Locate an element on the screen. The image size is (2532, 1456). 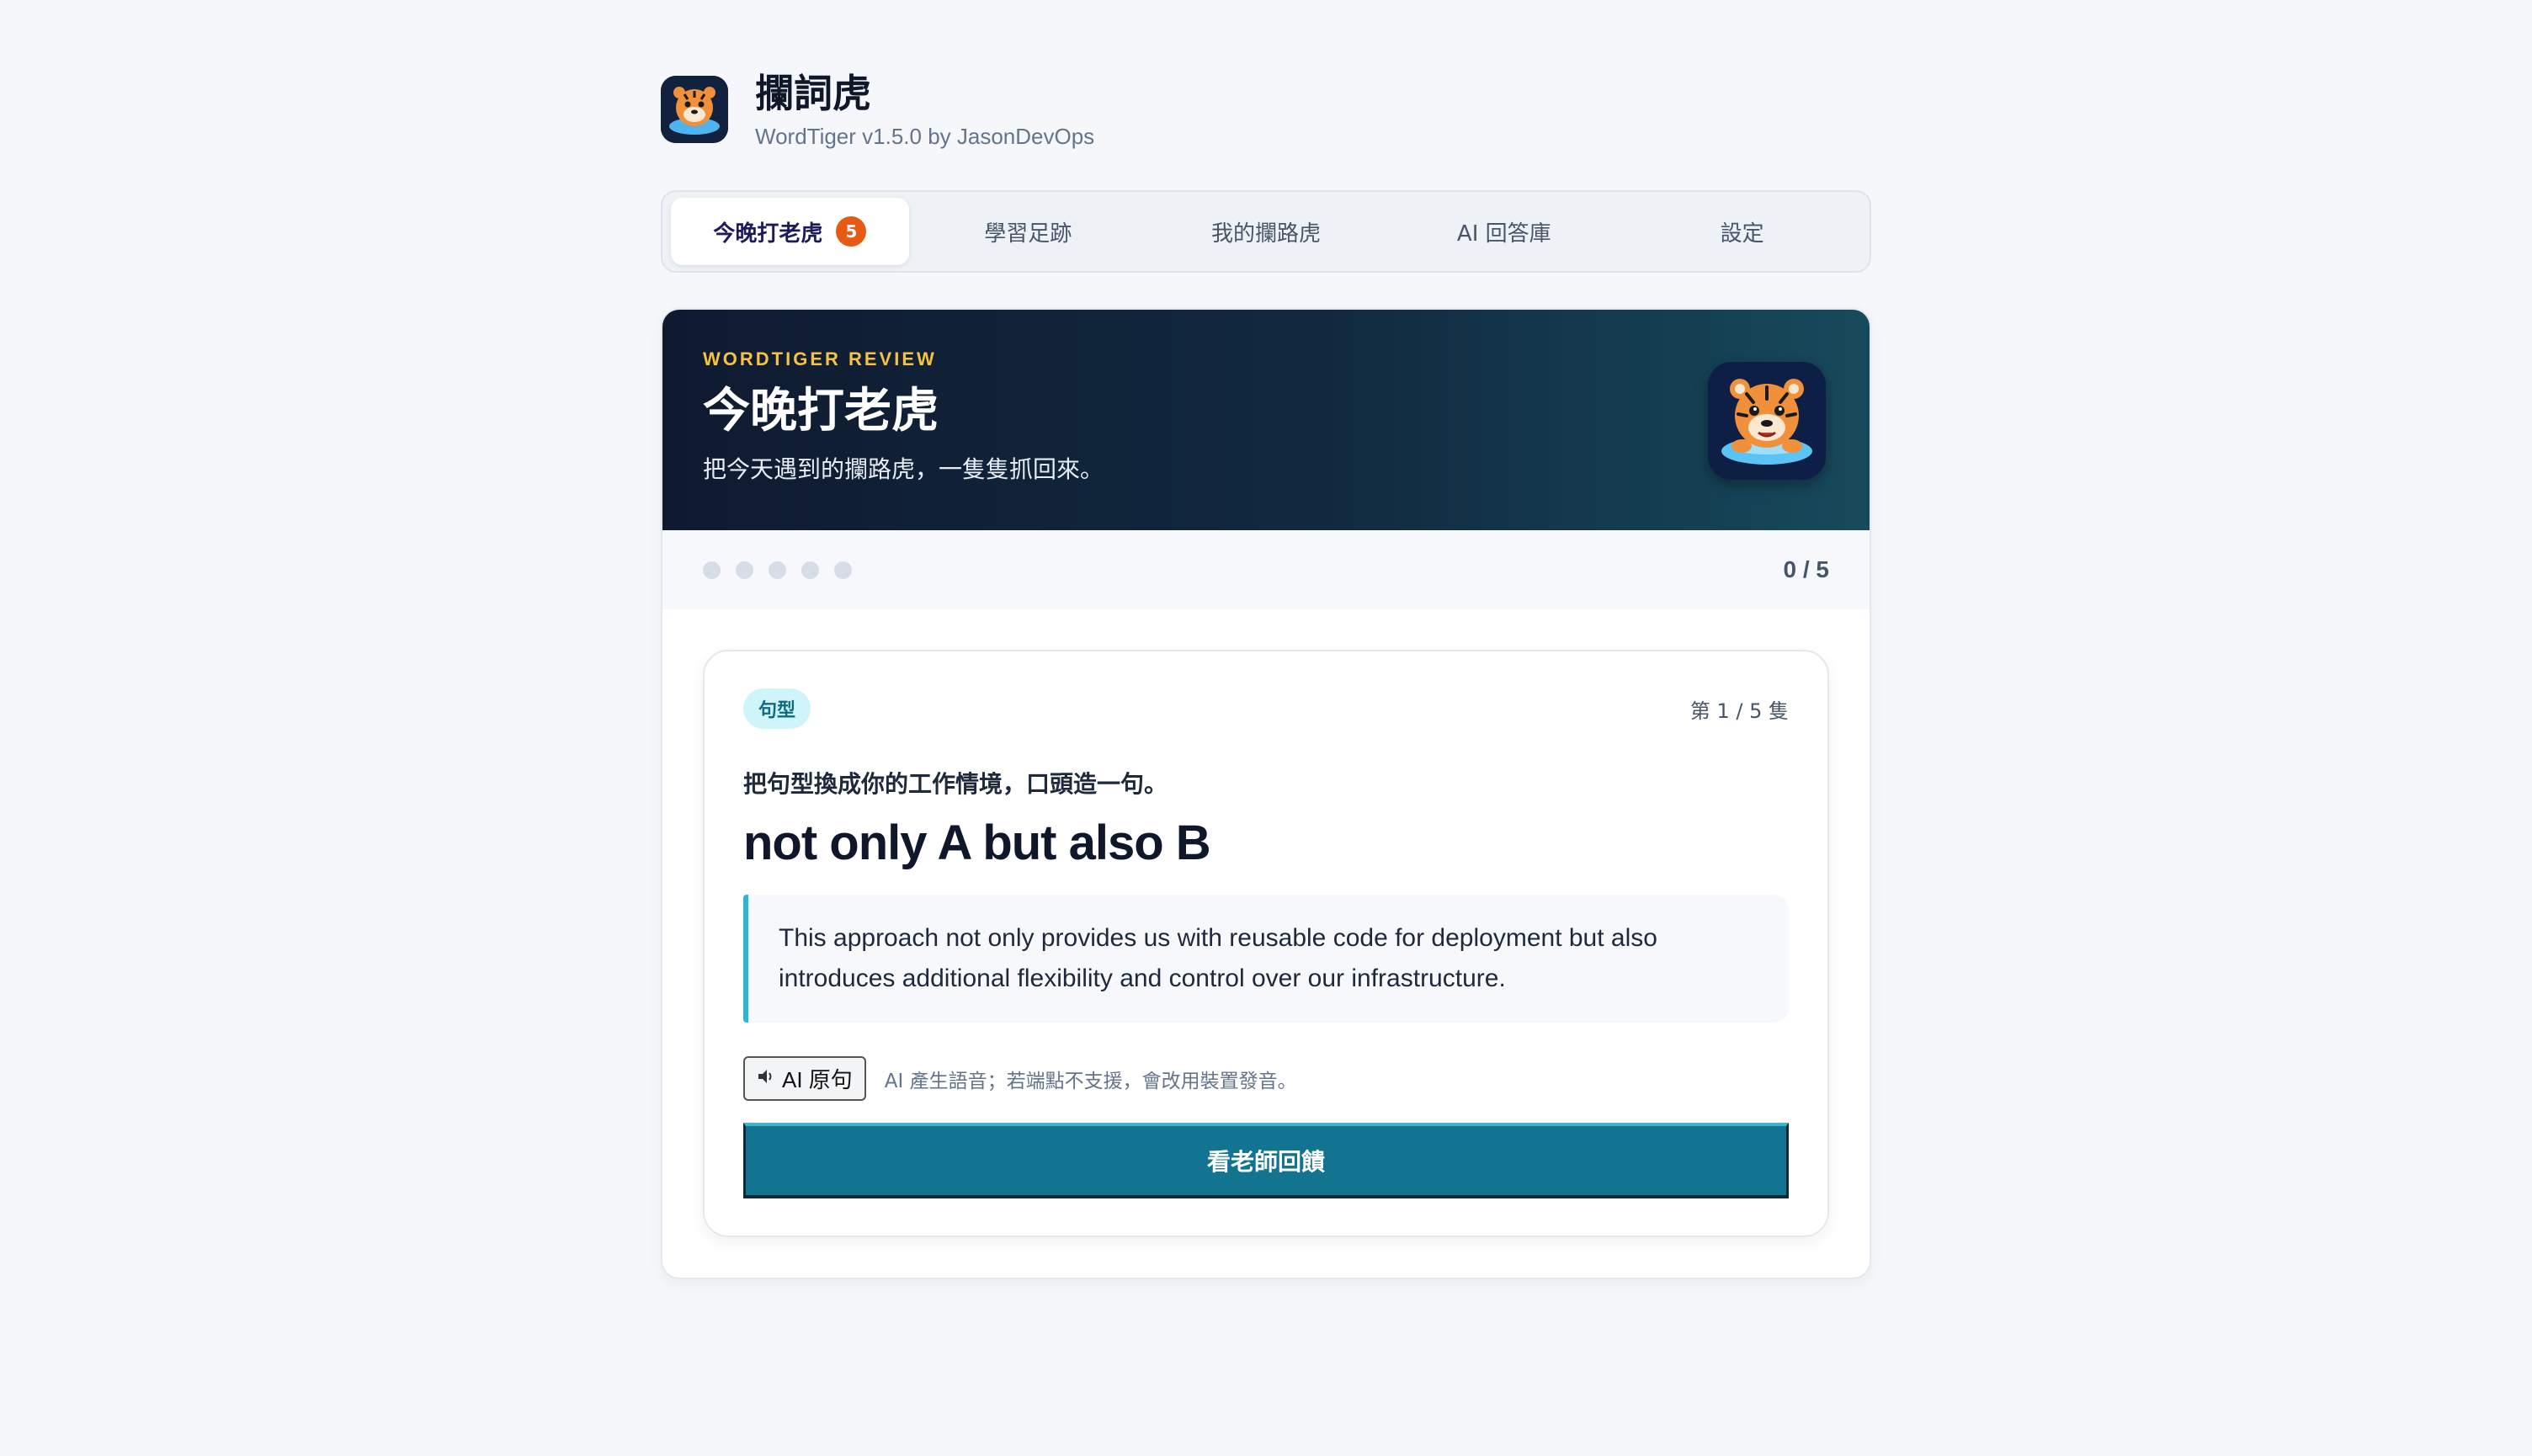
tab-label: 我的攔路虎 is located at coordinates (1265, 234).